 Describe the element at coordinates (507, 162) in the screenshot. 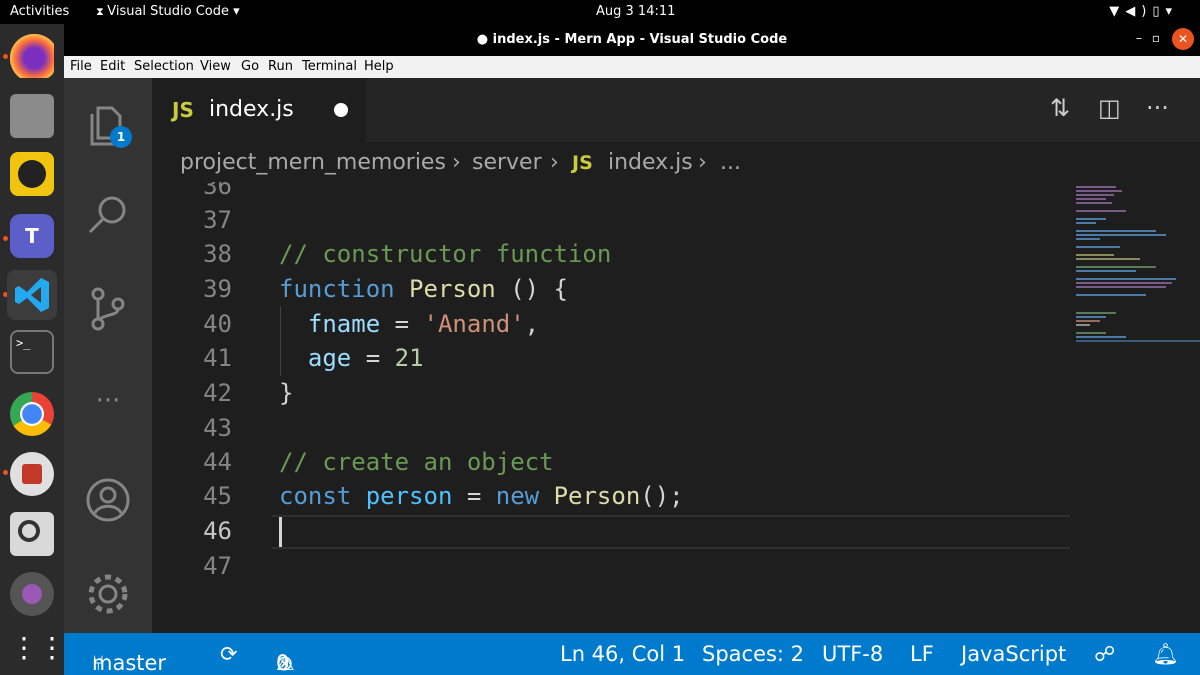

I see `breadcrumb-subfolder: server` at that location.